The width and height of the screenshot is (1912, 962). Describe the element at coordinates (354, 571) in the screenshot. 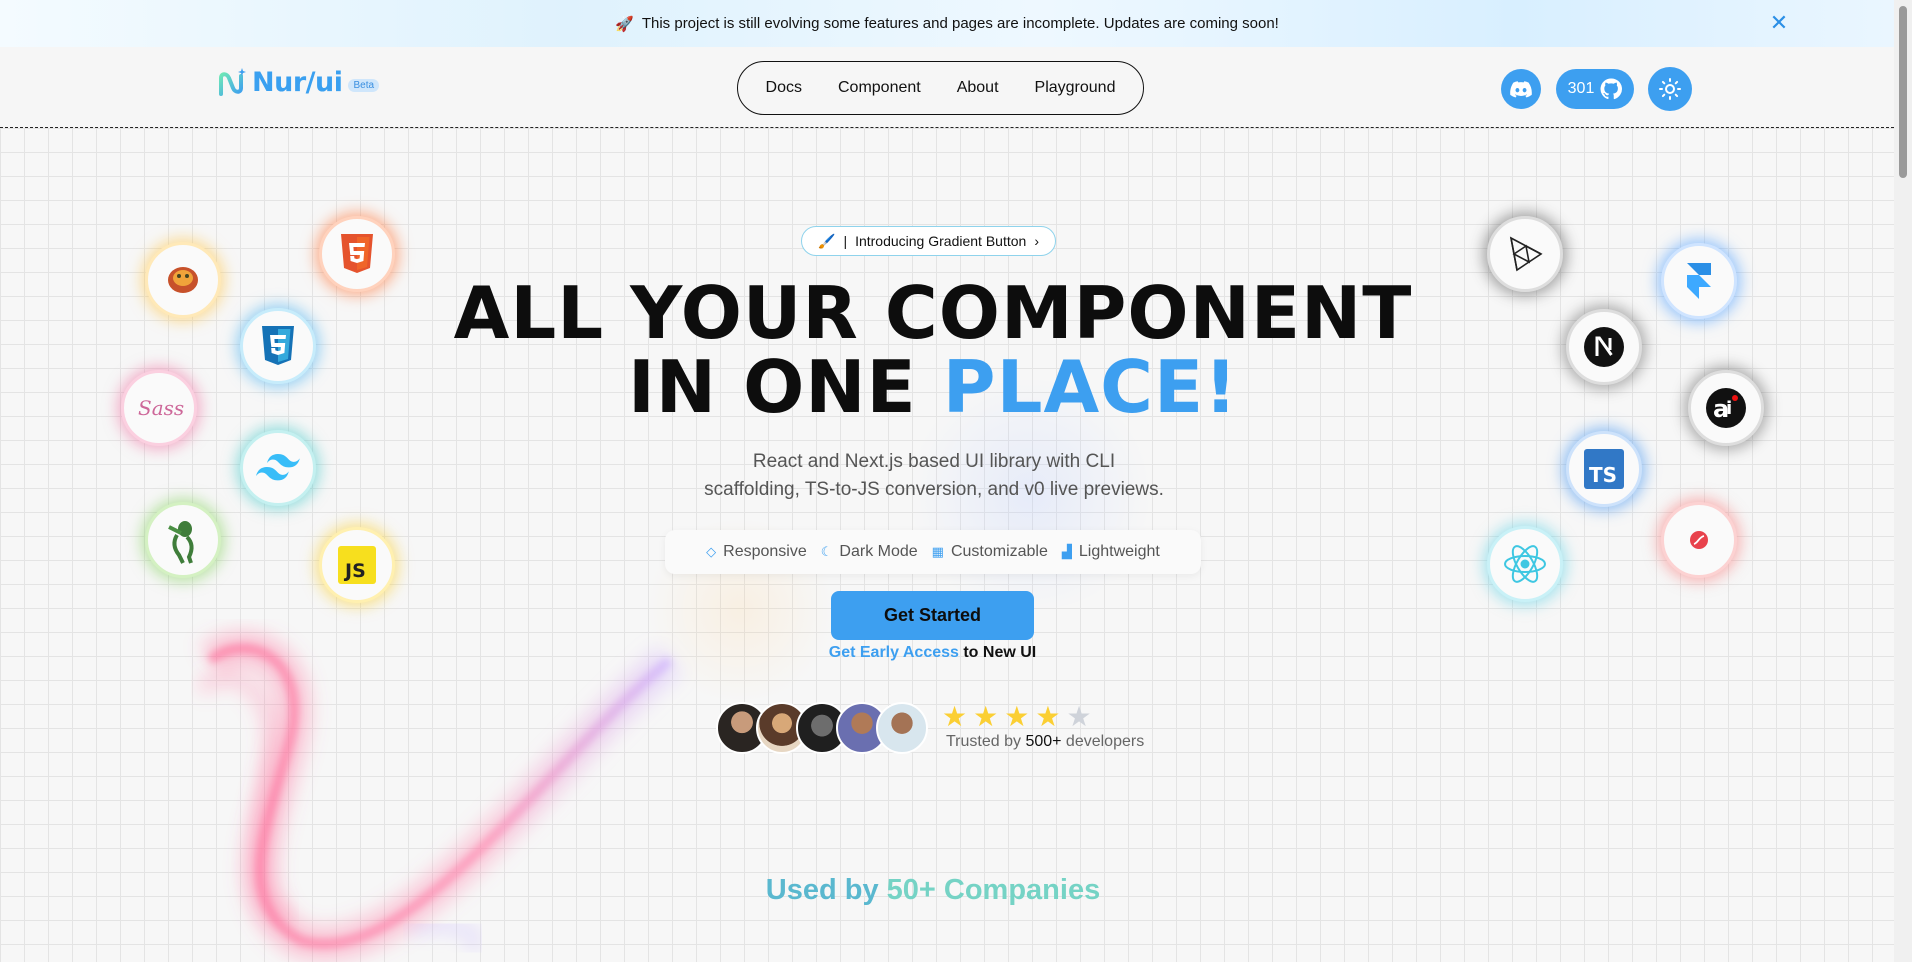

I see `svg-text: JS` at that location.